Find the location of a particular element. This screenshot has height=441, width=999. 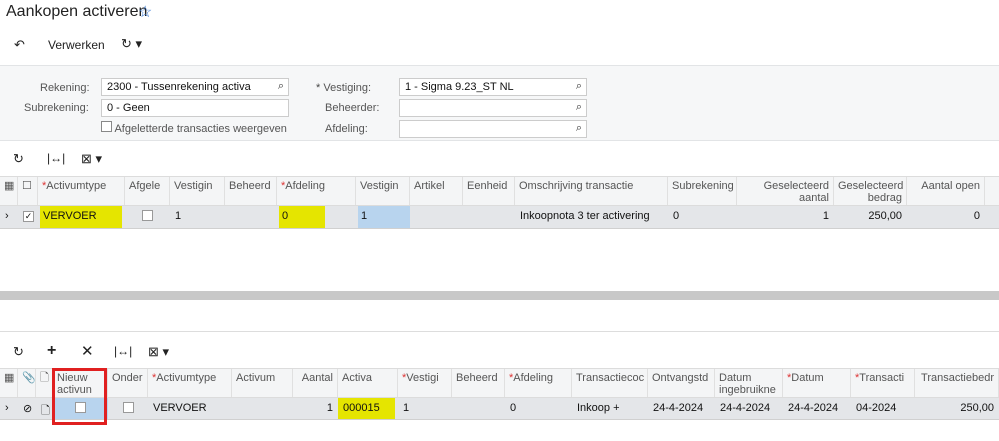

column-header: Ontvangstd is located at coordinates (681, 383).